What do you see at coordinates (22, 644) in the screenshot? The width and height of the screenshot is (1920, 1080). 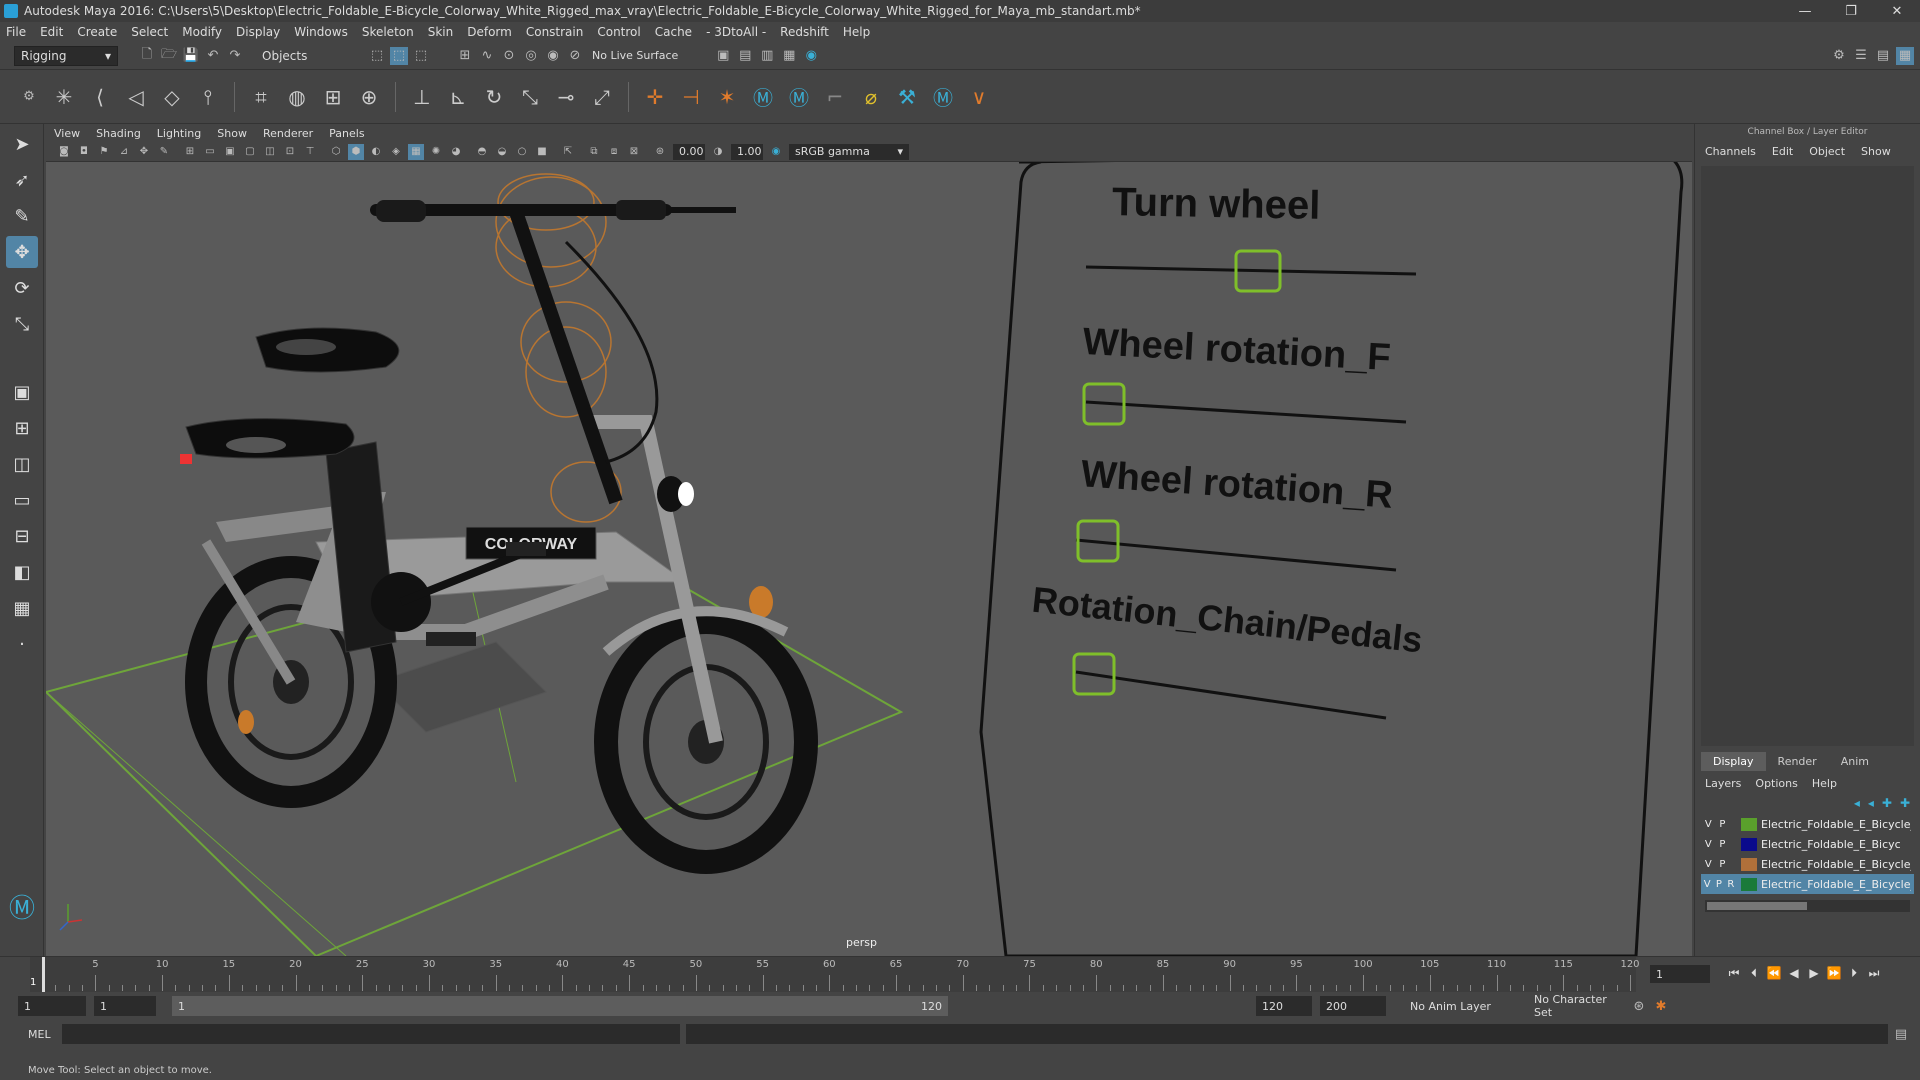 I see `collapse-toolbox-icon: ·` at bounding box center [22, 644].